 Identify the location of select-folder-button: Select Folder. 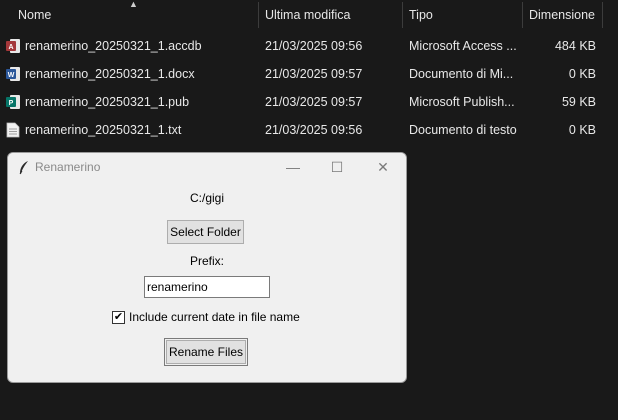
(205, 232).